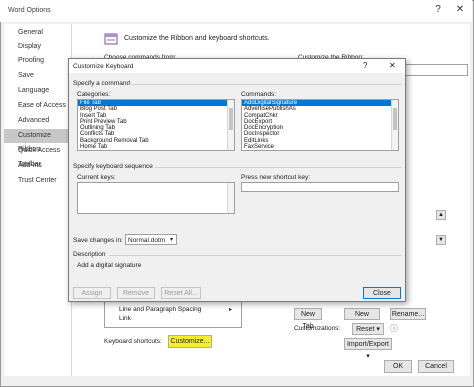 Image resolution: width=474 pixels, height=387 pixels. Describe the element at coordinates (259, 94) in the screenshot. I see `commands-label: Commands:` at that location.